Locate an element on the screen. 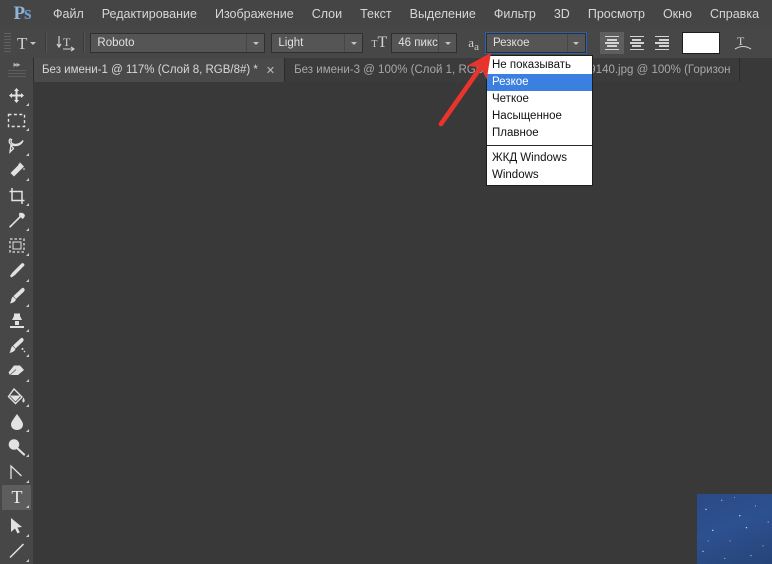 This screenshot has width=772, height=564. menu-window: Окно is located at coordinates (677, 14).